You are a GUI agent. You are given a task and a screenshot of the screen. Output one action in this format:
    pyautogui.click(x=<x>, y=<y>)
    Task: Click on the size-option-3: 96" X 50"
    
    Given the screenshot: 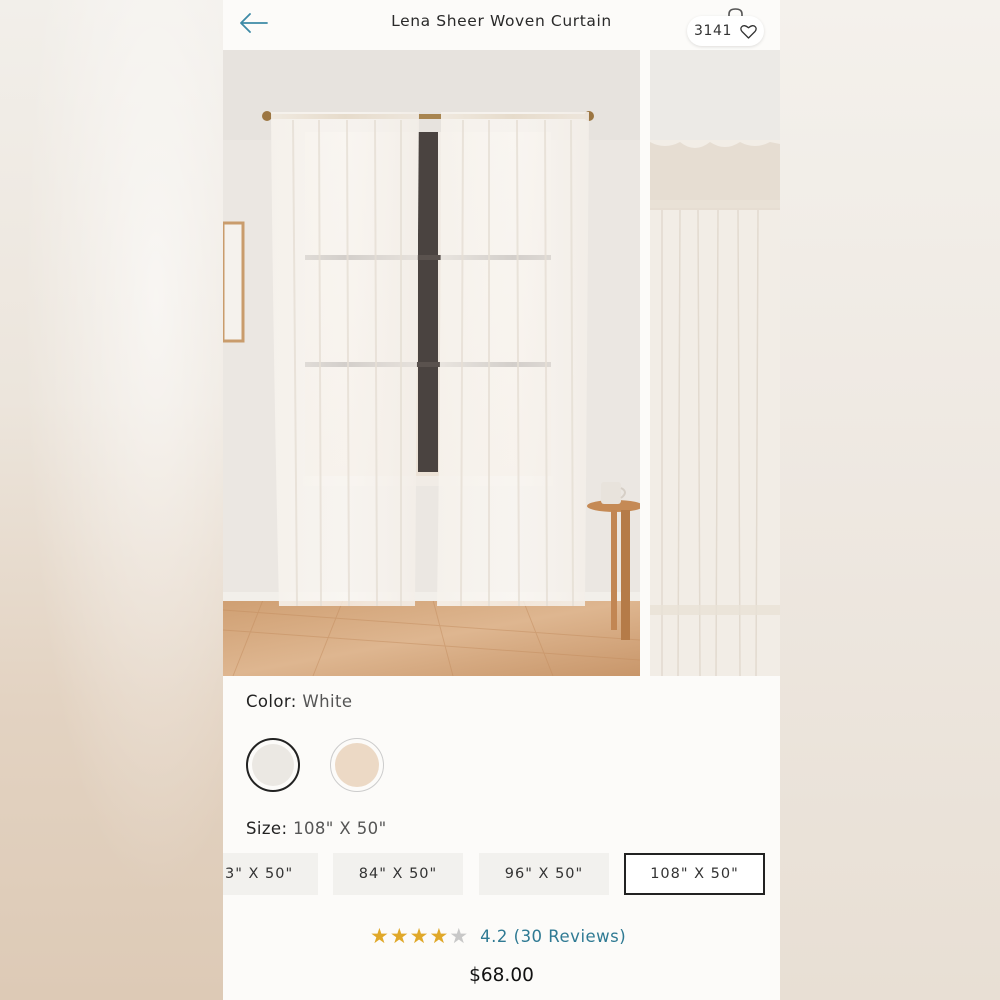 What is the action you would take?
    pyautogui.click(x=544, y=874)
    